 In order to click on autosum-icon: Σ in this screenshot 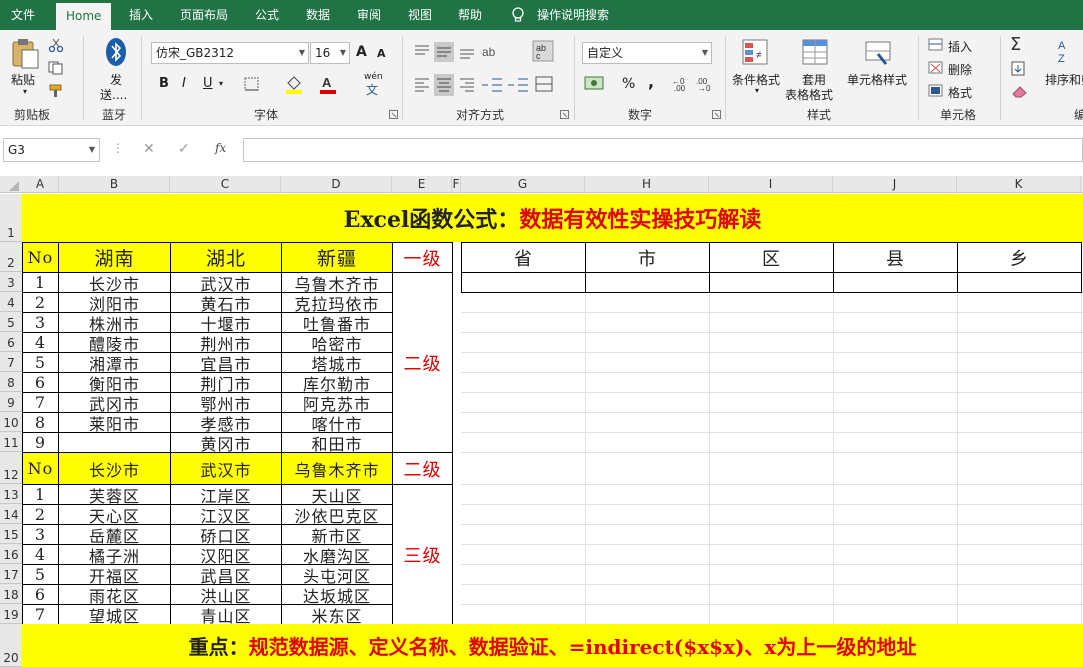, I will do `click(1015, 44)`.